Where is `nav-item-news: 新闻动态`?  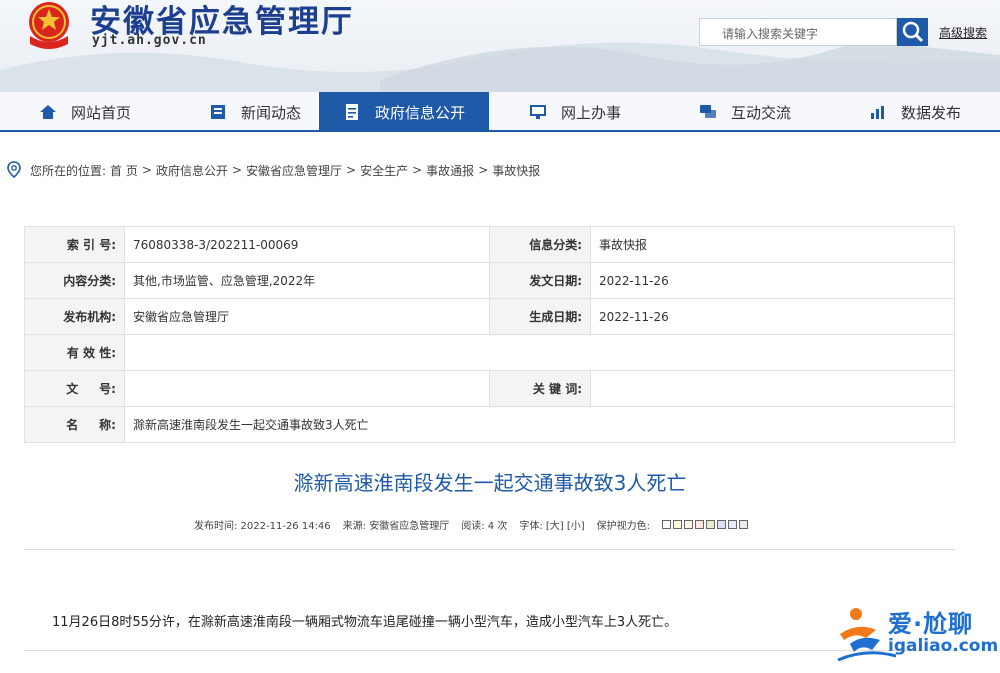 nav-item-news: 新闻动态 is located at coordinates (255, 112).